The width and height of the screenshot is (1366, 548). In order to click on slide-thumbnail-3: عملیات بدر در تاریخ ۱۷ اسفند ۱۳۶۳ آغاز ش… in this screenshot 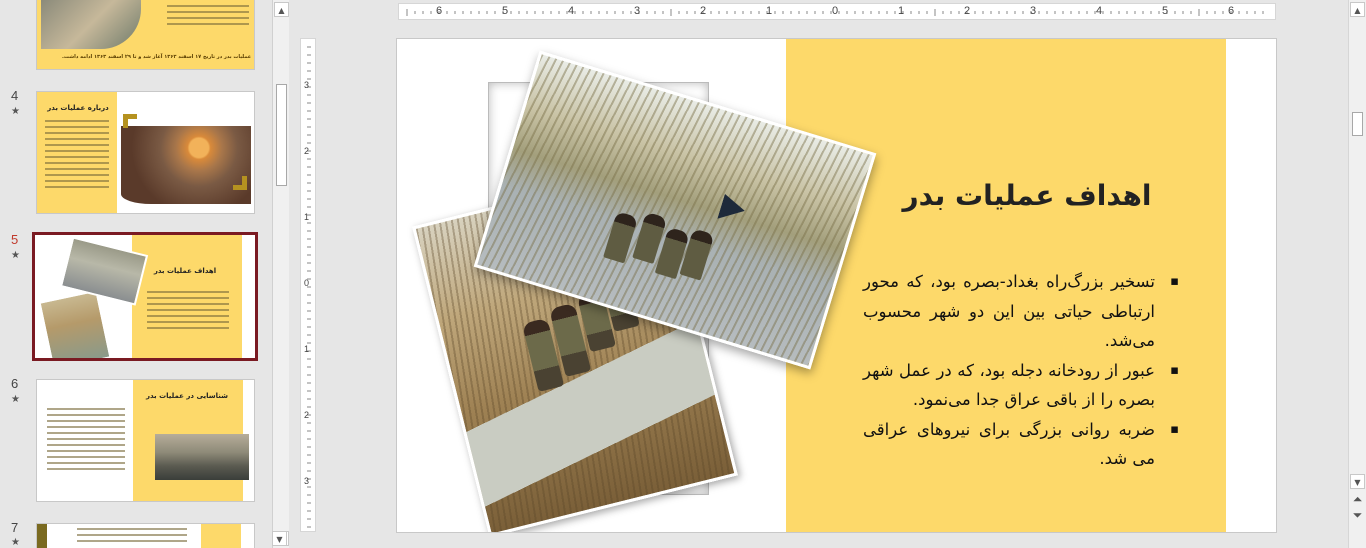, I will do `click(145, 35)`.